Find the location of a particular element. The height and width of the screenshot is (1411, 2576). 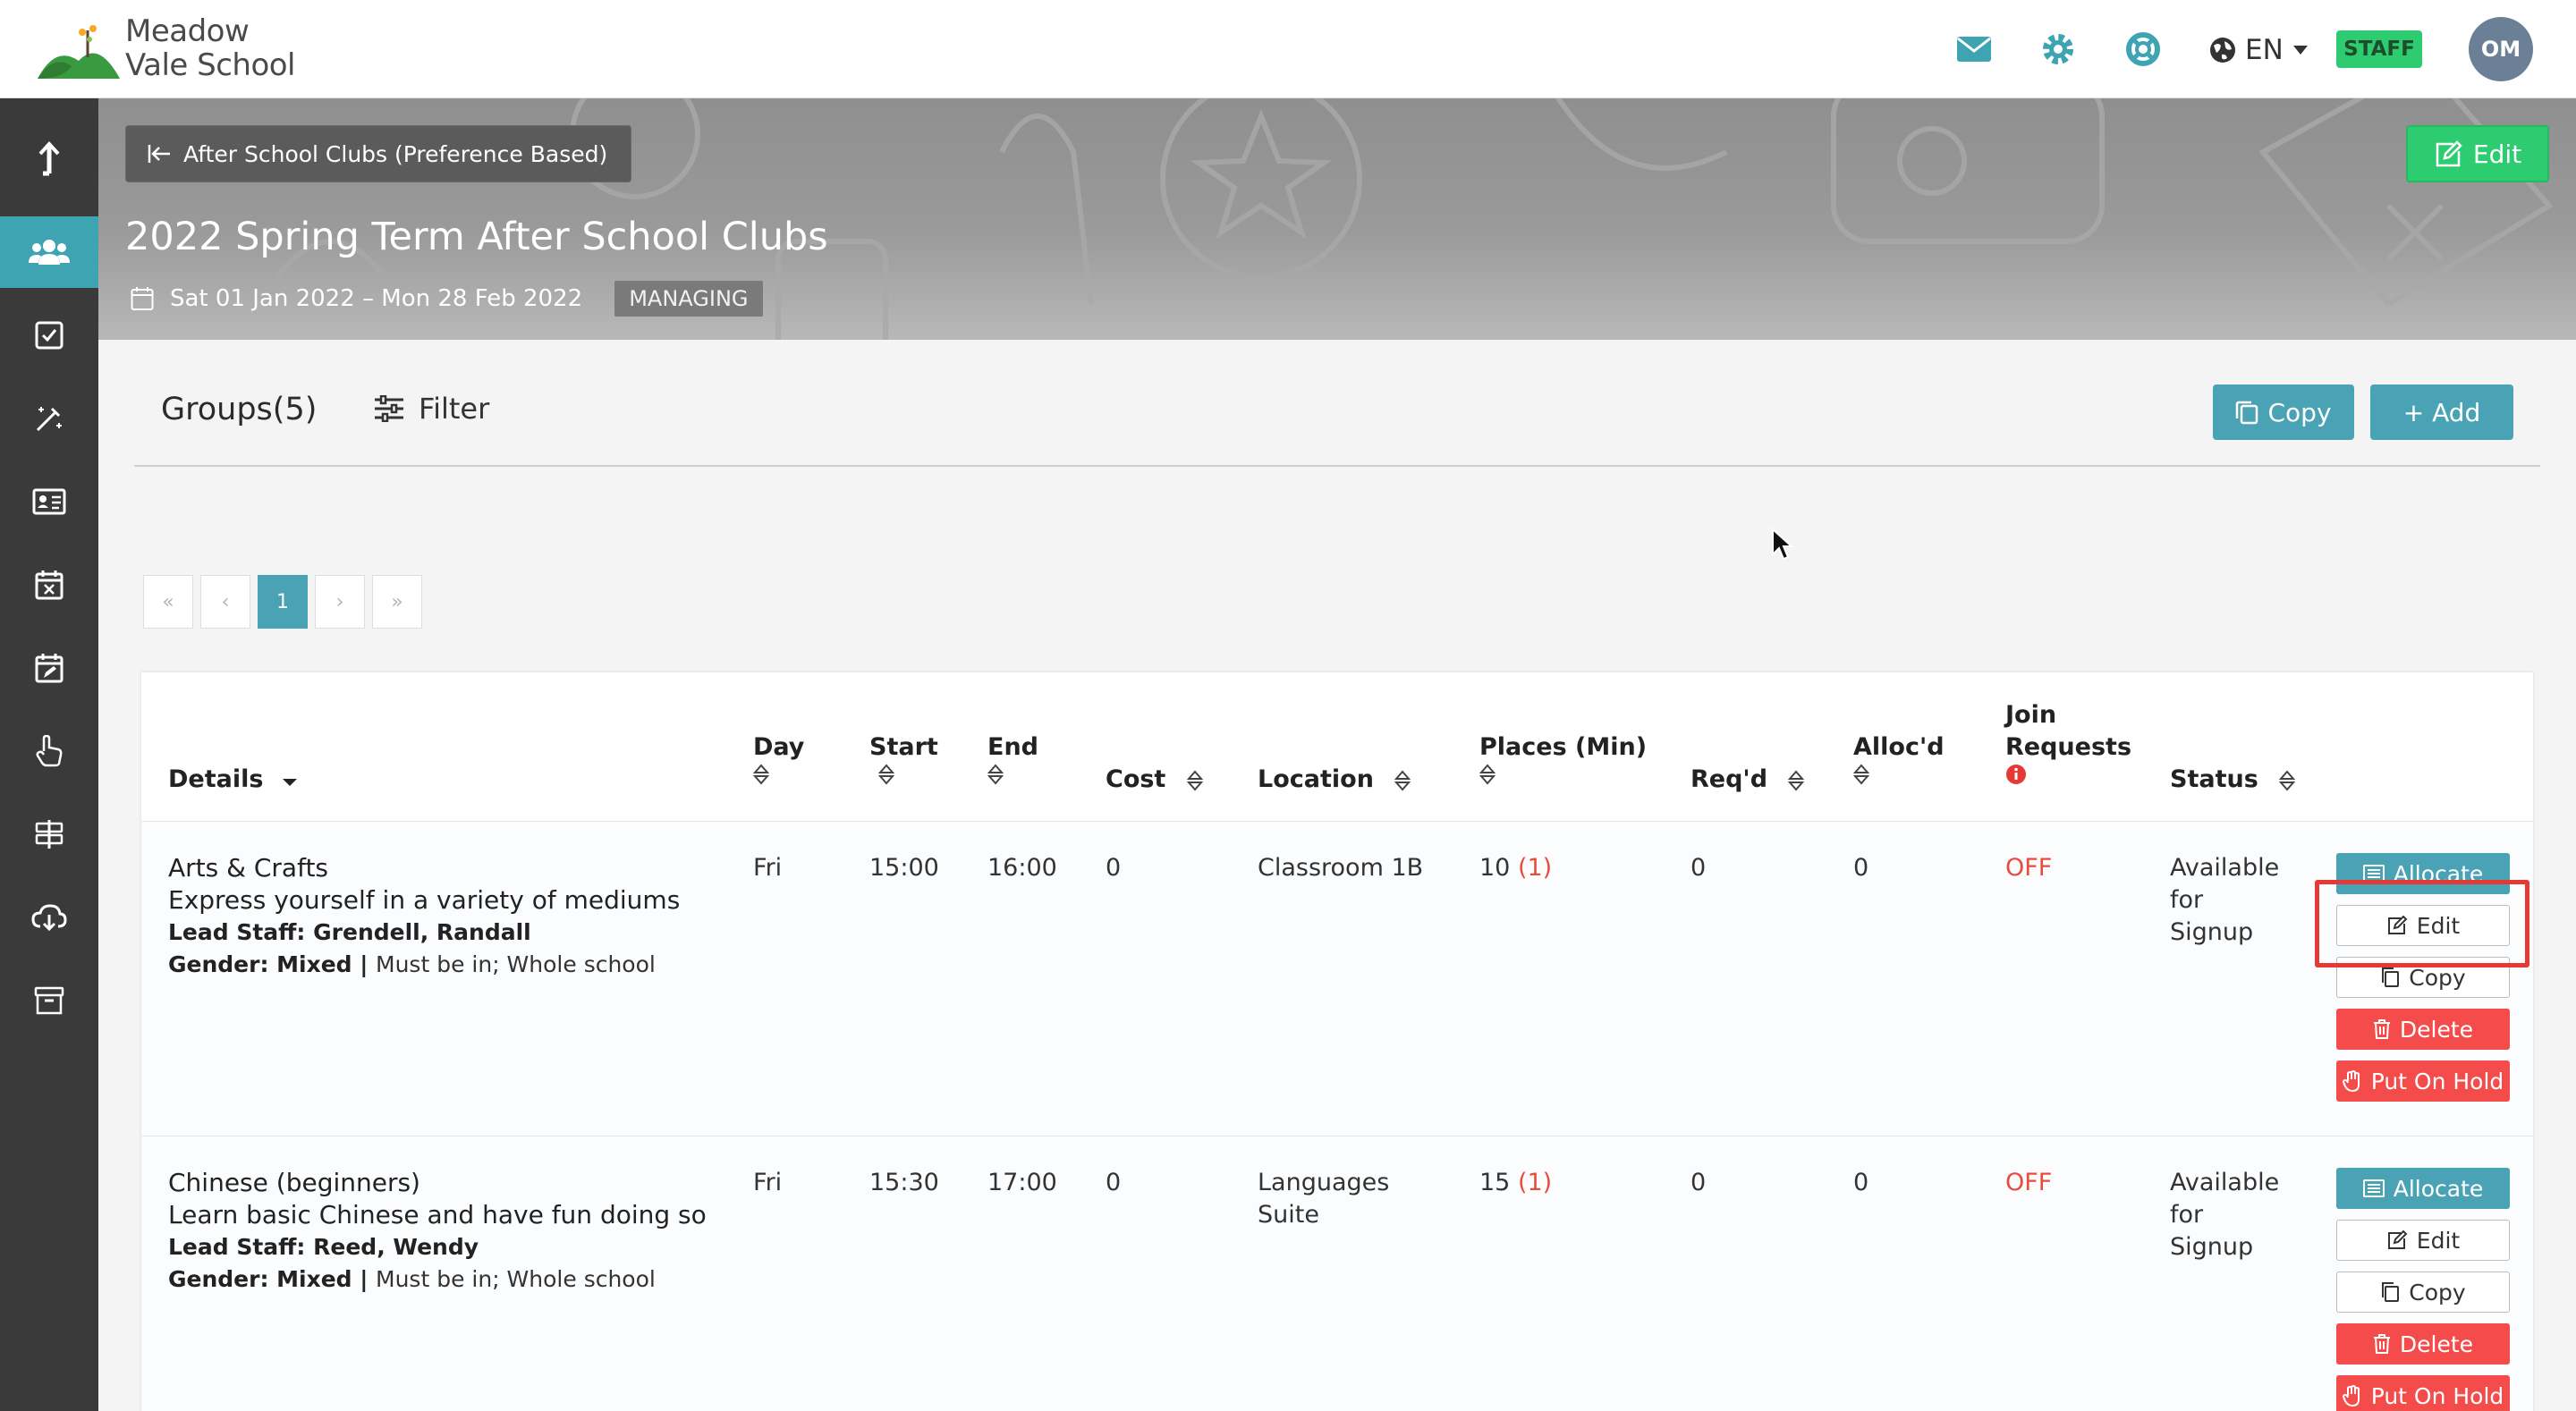

sidebar-item-upload is located at coordinates (49, 159).